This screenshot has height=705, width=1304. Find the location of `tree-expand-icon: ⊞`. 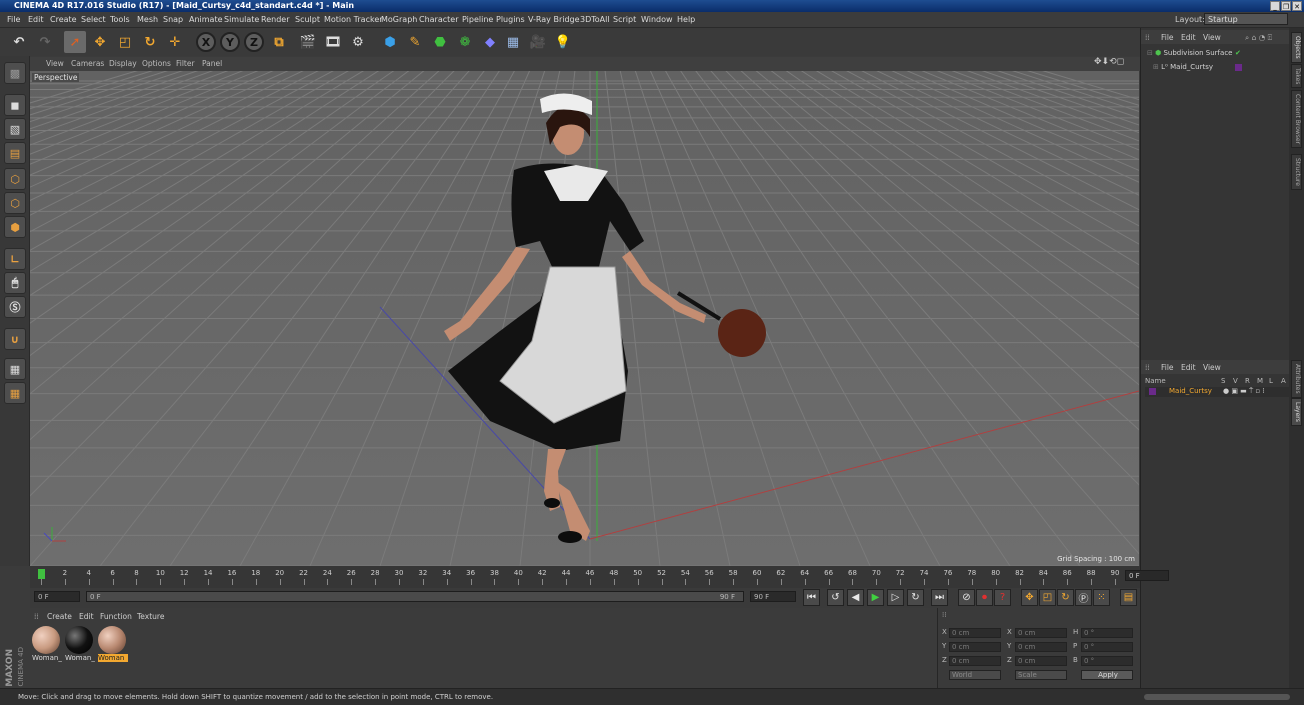

tree-expand-icon: ⊞ is located at coordinates (1156, 67).